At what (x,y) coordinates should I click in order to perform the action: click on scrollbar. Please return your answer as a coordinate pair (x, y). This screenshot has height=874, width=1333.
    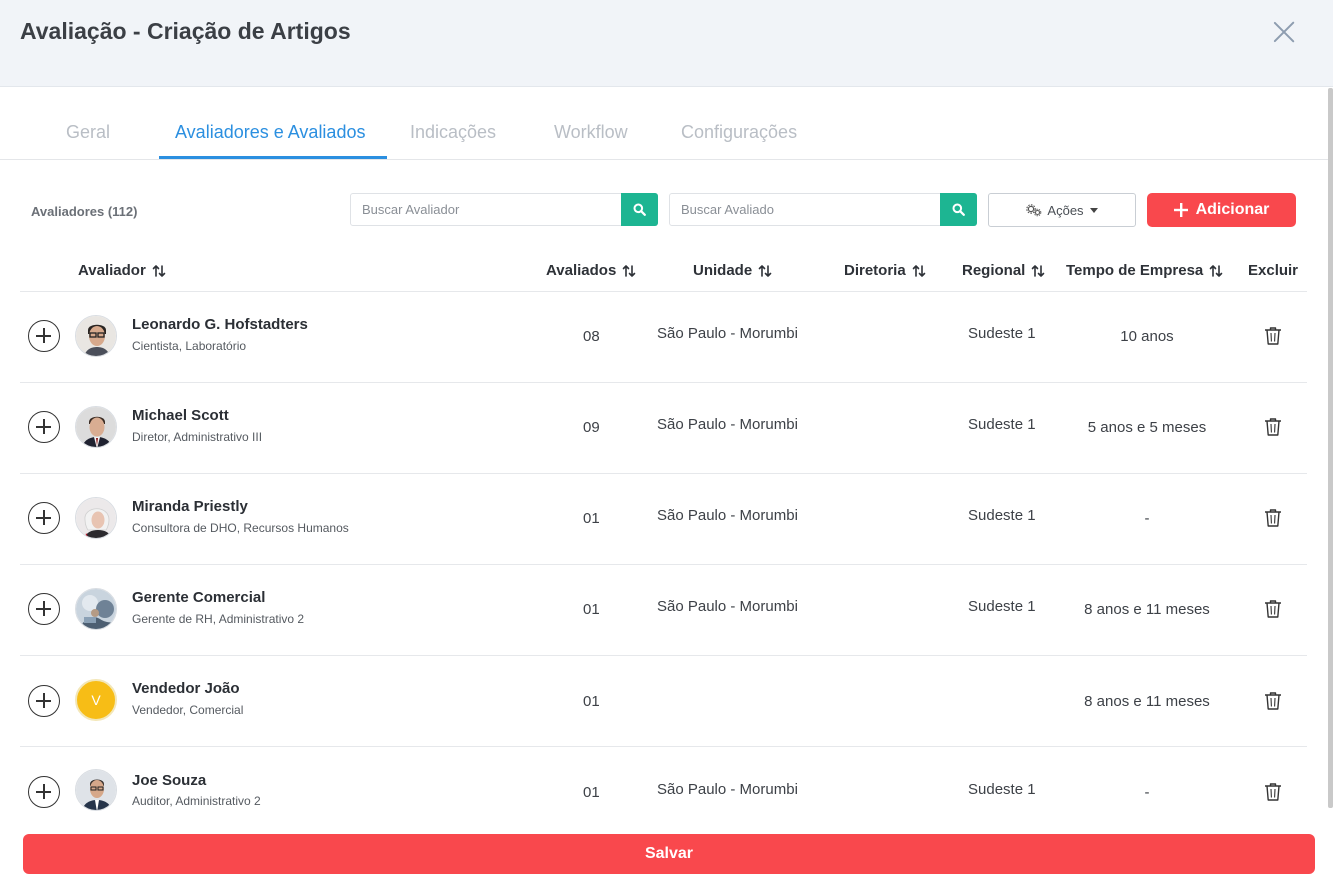
    Looking at the image, I should click on (1330, 448).